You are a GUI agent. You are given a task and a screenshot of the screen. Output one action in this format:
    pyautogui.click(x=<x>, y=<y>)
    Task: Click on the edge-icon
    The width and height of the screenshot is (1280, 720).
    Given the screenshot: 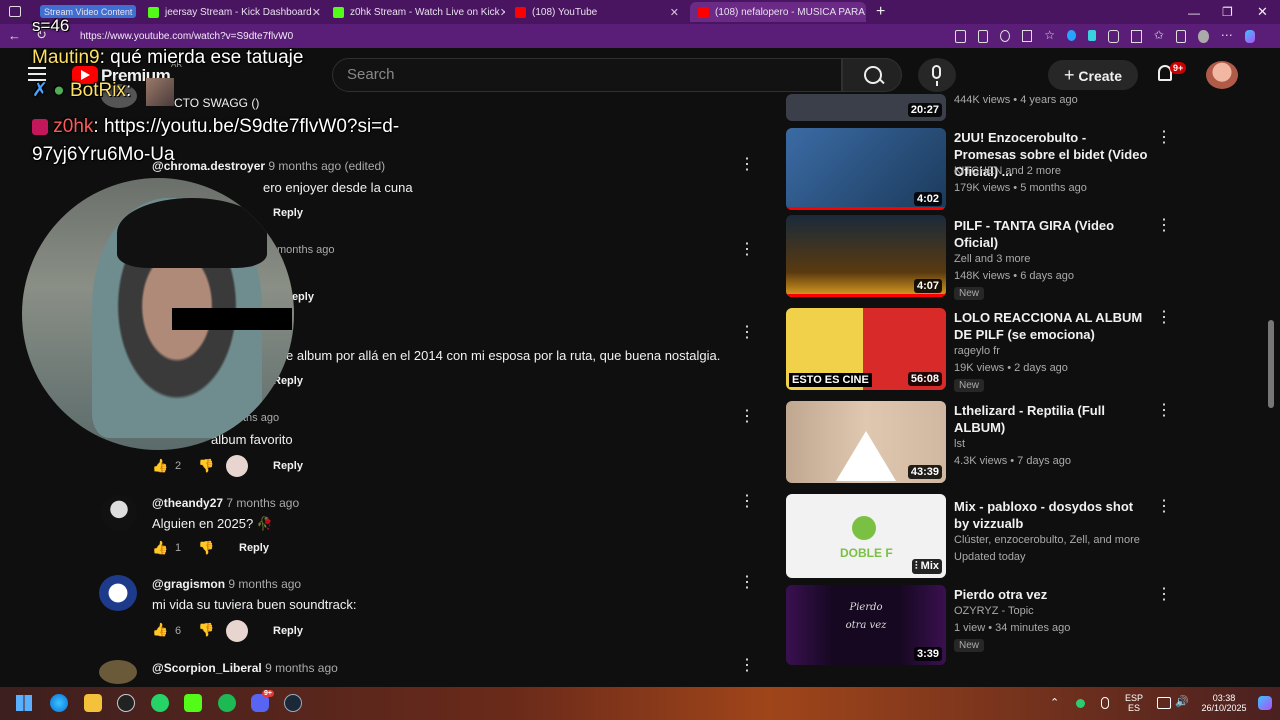 What is the action you would take?
    pyautogui.click(x=59, y=703)
    